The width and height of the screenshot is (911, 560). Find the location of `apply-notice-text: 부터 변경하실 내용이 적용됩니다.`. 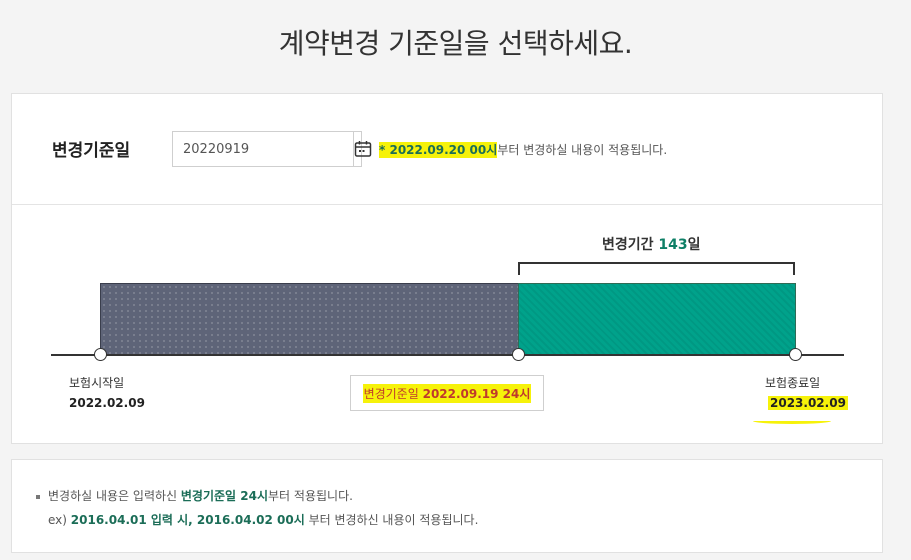

apply-notice-text: 부터 변경하실 내용이 적용됩니다. is located at coordinates (582, 150).